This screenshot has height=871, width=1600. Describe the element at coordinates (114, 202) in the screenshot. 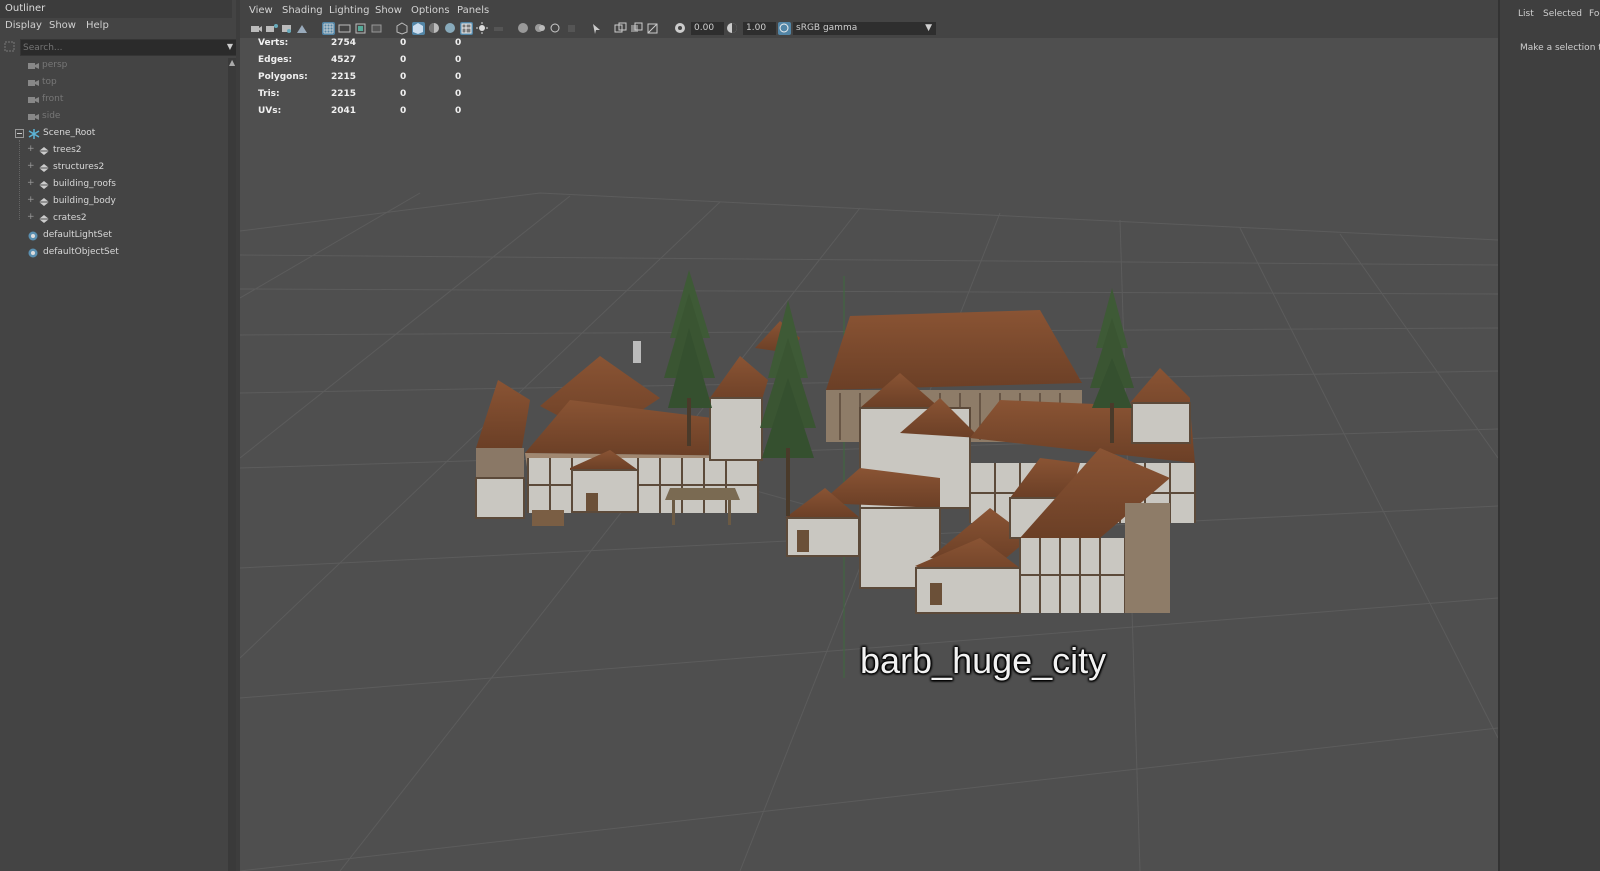

I see `outliner-item-building-body: + building_body` at that location.